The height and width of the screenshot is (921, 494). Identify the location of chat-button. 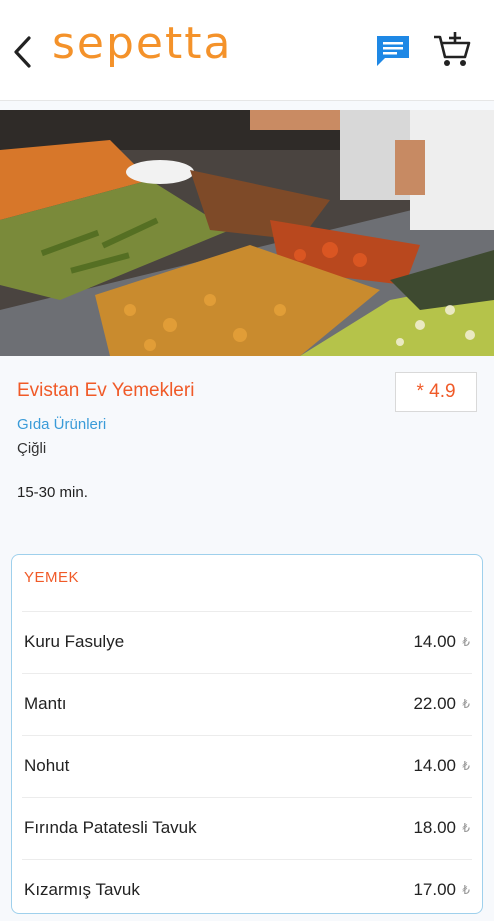
(393, 51).